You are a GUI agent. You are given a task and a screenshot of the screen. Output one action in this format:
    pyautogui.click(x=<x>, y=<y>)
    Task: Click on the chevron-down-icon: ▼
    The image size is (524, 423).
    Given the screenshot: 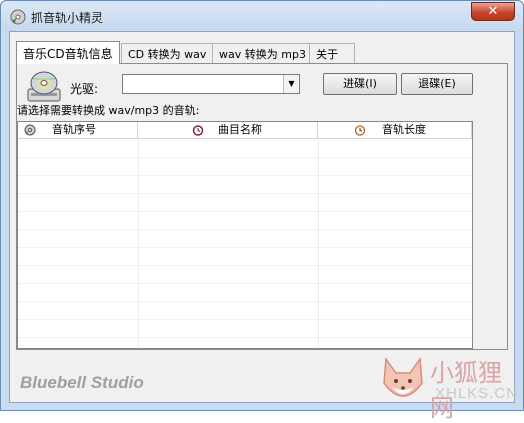 What is the action you would take?
    pyautogui.click(x=291, y=84)
    